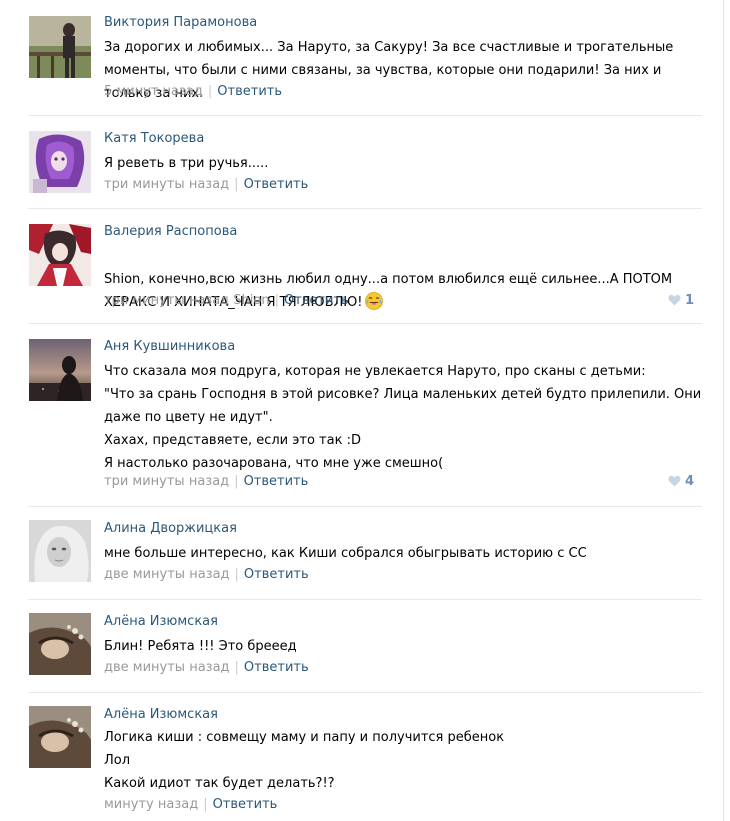 The width and height of the screenshot is (730, 821). Describe the element at coordinates (373, 301) in the screenshot. I see `crying-laughing-emoji` at that location.